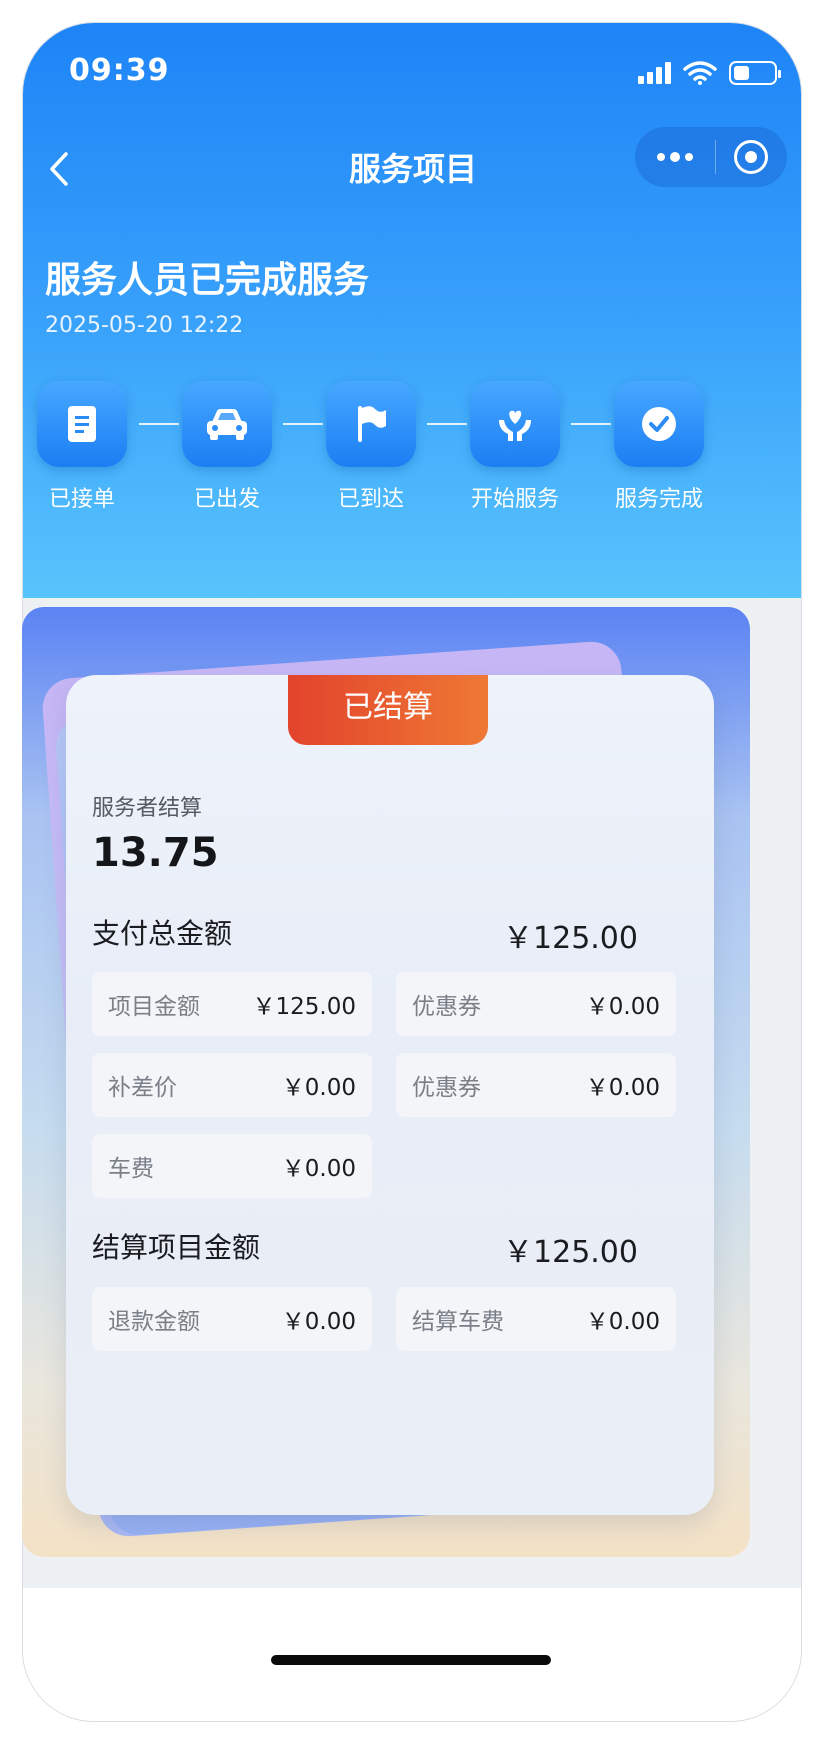  What do you see at coordinates (370, 499) in the screenshot?
I see `step-label: 已到达` at bounding box center [370, 499].